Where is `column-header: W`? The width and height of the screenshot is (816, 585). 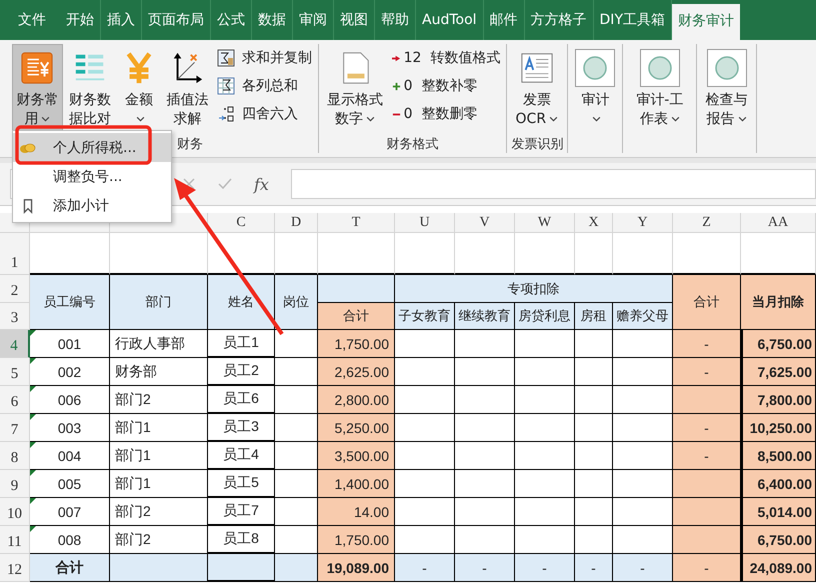
column-header: W is located at coordinates (545, 223).